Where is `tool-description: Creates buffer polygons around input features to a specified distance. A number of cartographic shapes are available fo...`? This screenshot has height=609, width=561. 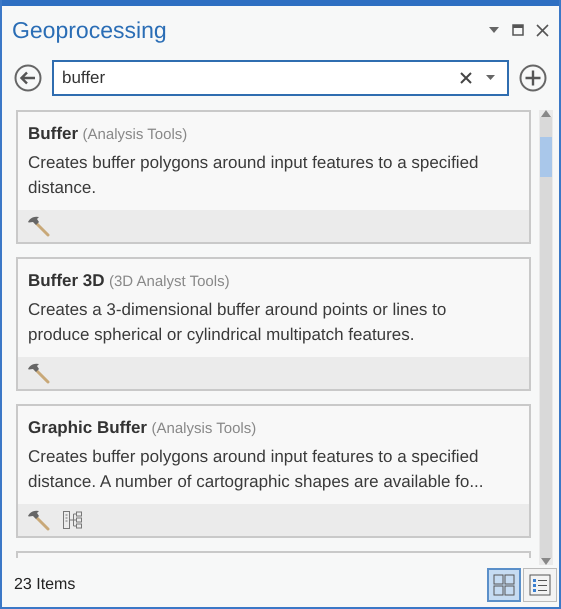 tool-description: Creates buffer polygons around input features to a specified distance. A number of cartographic shapes are available fo... is located at coordinates (255, 469).